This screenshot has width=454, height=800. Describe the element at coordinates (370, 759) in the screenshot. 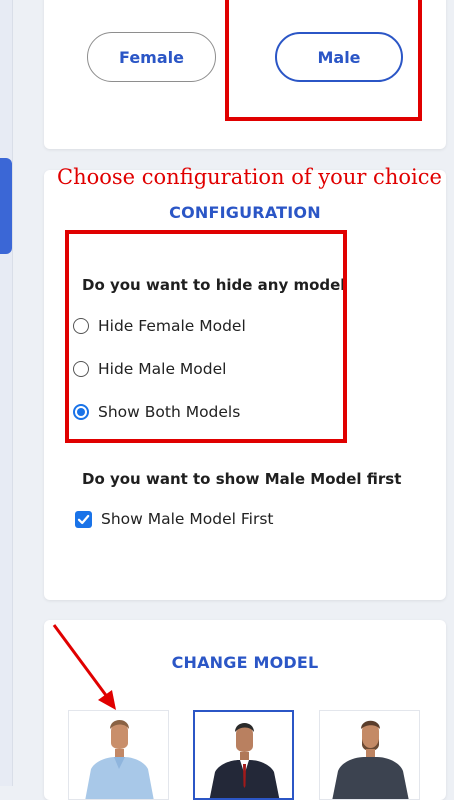

I see `model-grey-tshirt-icon` at that location.